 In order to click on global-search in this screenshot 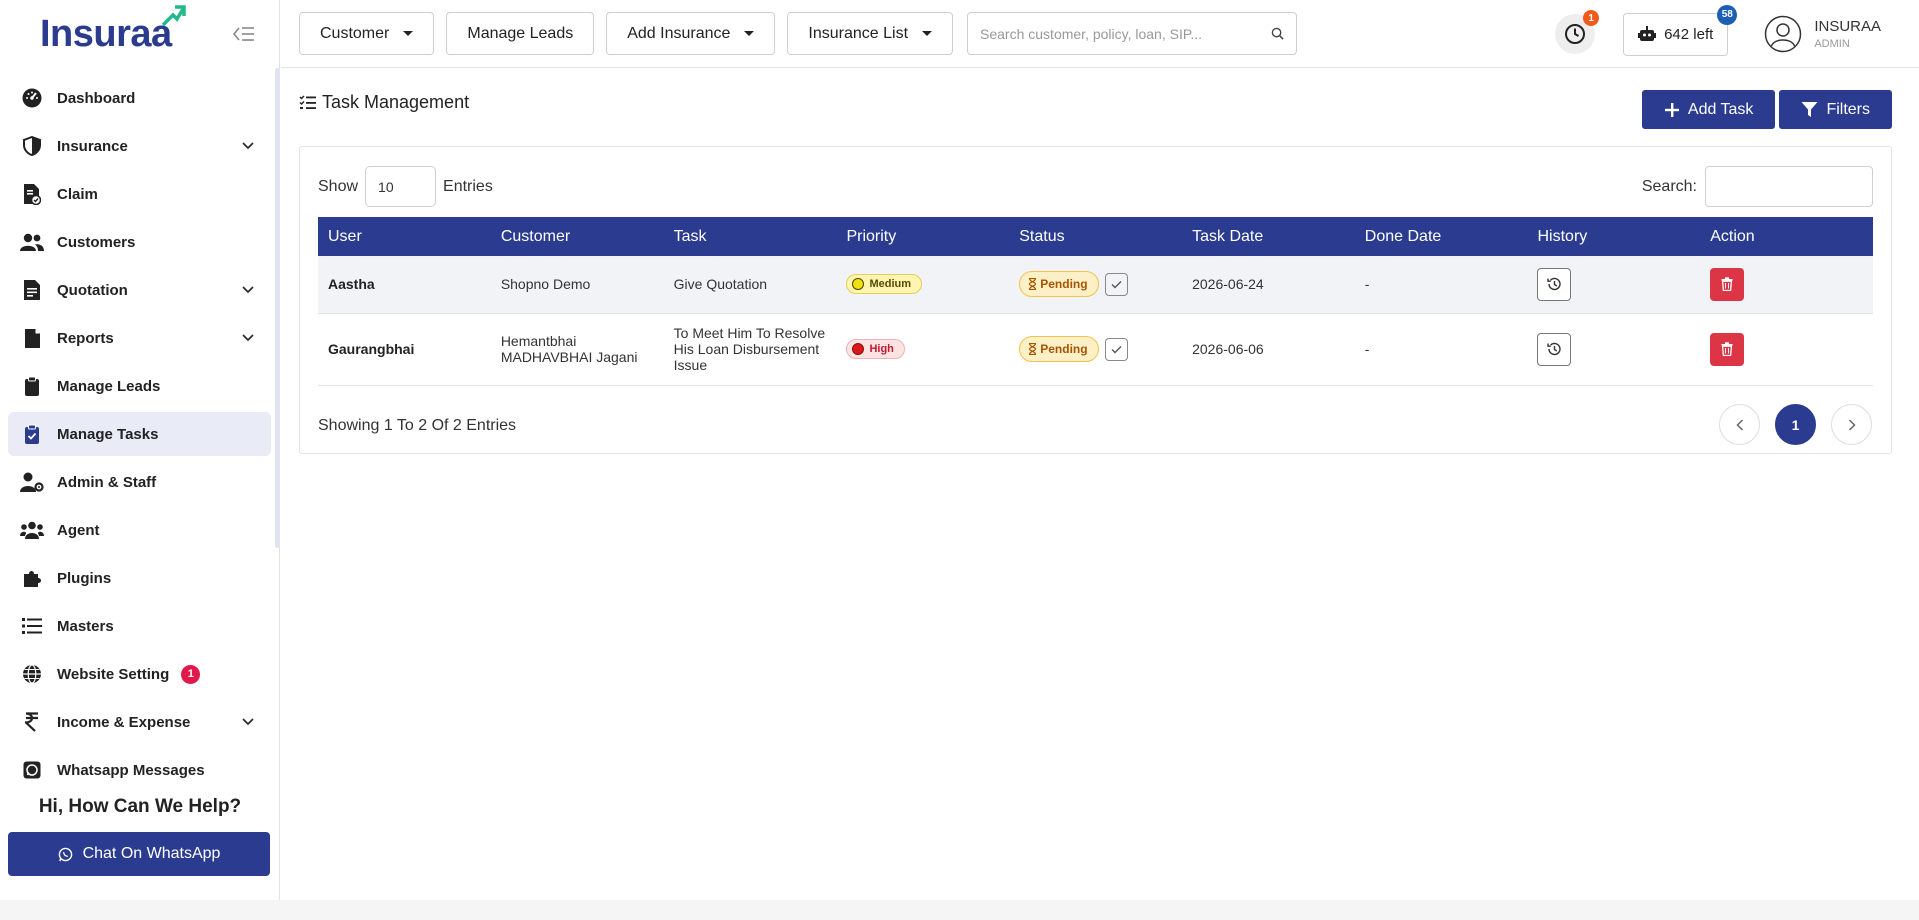, I will do `click(1132, 33)`.